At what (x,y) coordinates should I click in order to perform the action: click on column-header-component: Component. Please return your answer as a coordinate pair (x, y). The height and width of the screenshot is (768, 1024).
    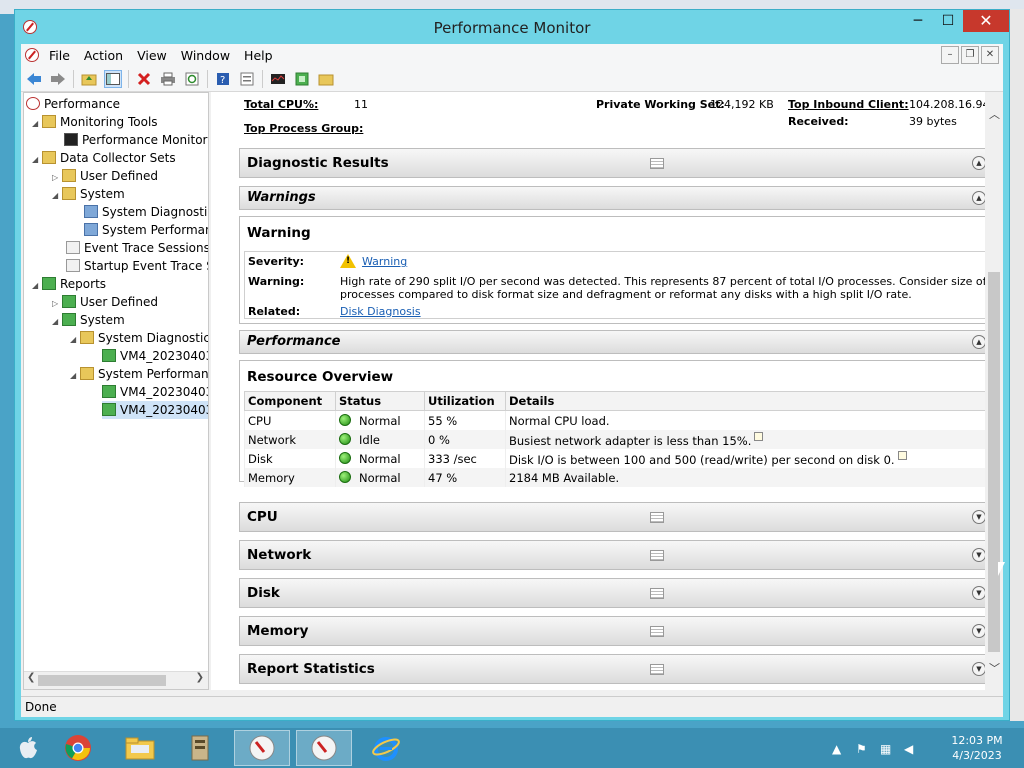
    Looking at the image, I should click on (290, 401).